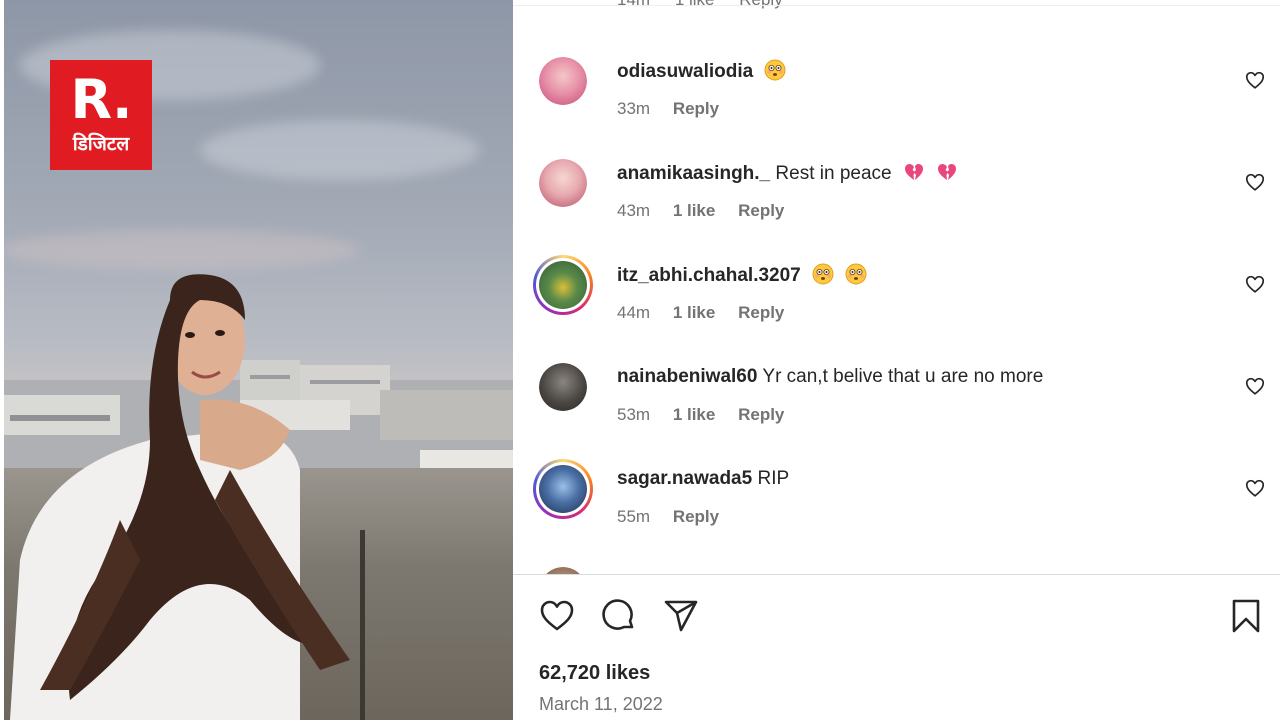 This screenshot has width=1280, height=720. I want to click on comment-body: Yr can,t belive that u are no more, so click(903, 376).